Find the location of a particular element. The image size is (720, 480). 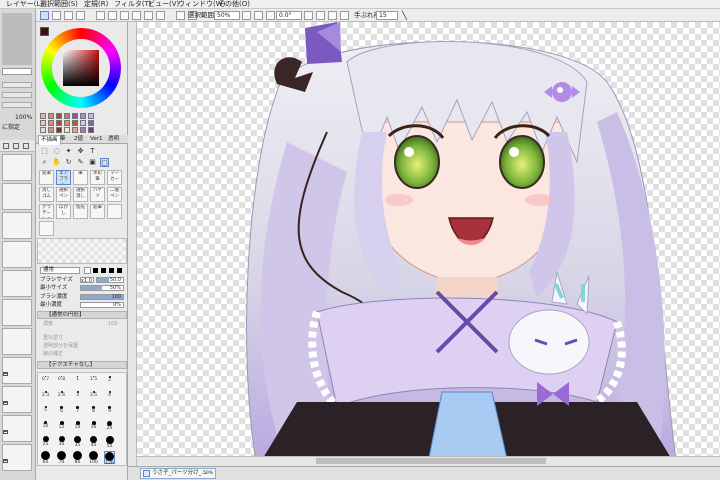

rect-select-icon: ⬚ is located at coordinates (44, 151).